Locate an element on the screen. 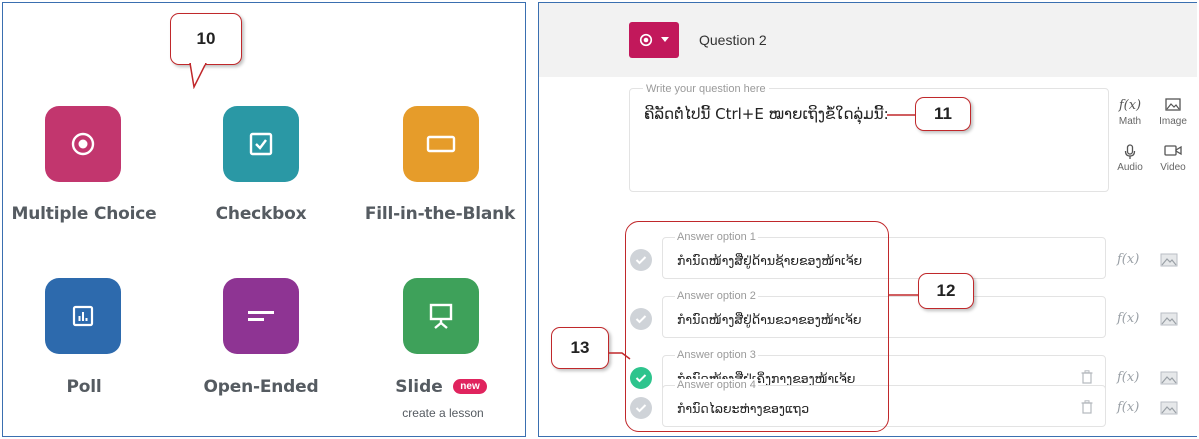 The height and width of the screenshot is (439, 1199). presentation-icon is located at coordinates (441, 316).